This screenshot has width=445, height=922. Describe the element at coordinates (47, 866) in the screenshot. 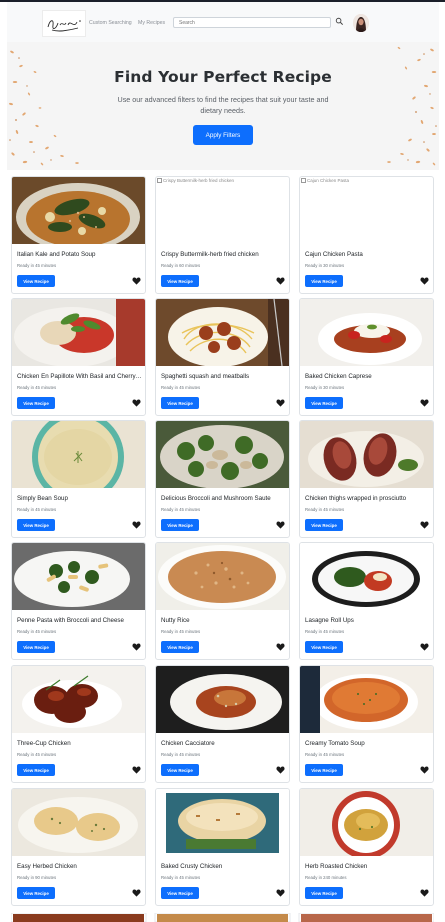

I see `recipe-title: Easy Herbed Chicken` at that location.